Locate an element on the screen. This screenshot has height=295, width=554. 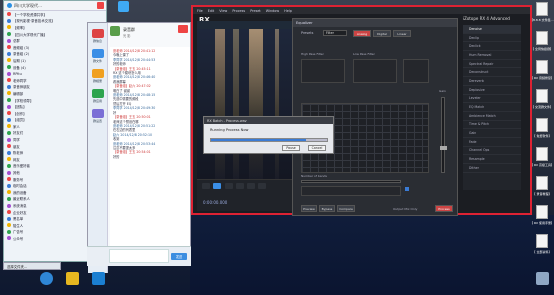
qq-group-item: 同学 is located at coordinates (46, 139).